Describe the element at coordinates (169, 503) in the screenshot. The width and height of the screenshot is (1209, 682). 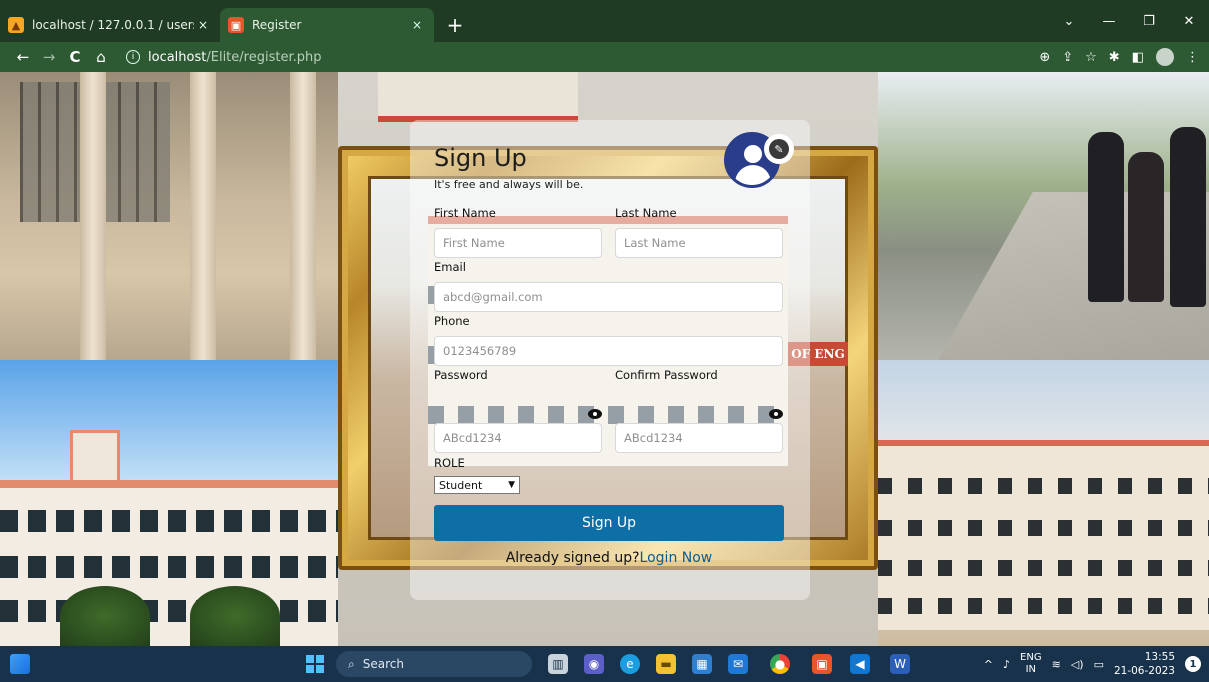
I see `background-photo-building` at that location.